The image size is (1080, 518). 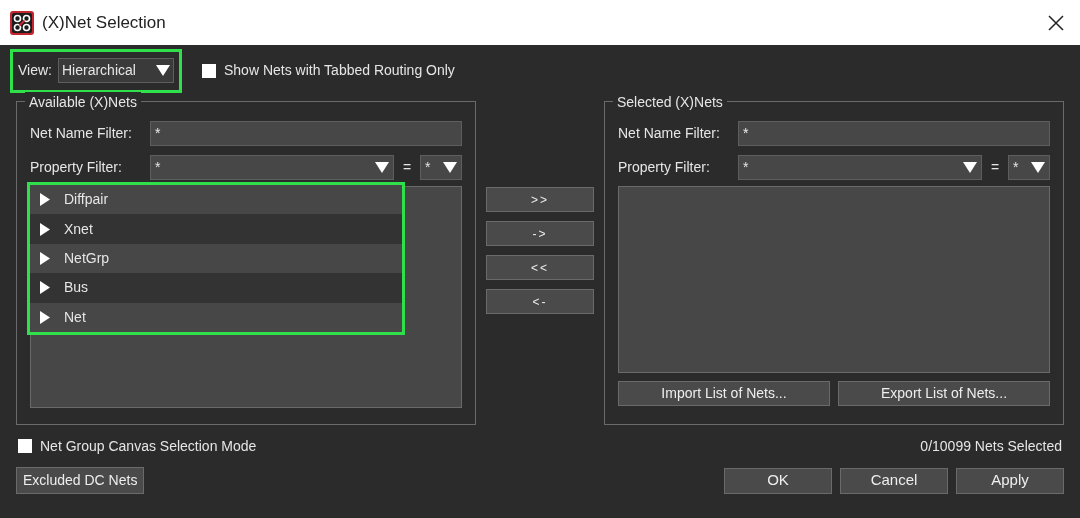 I want to click on dialog-button: OK, so click(x=778, y=480).